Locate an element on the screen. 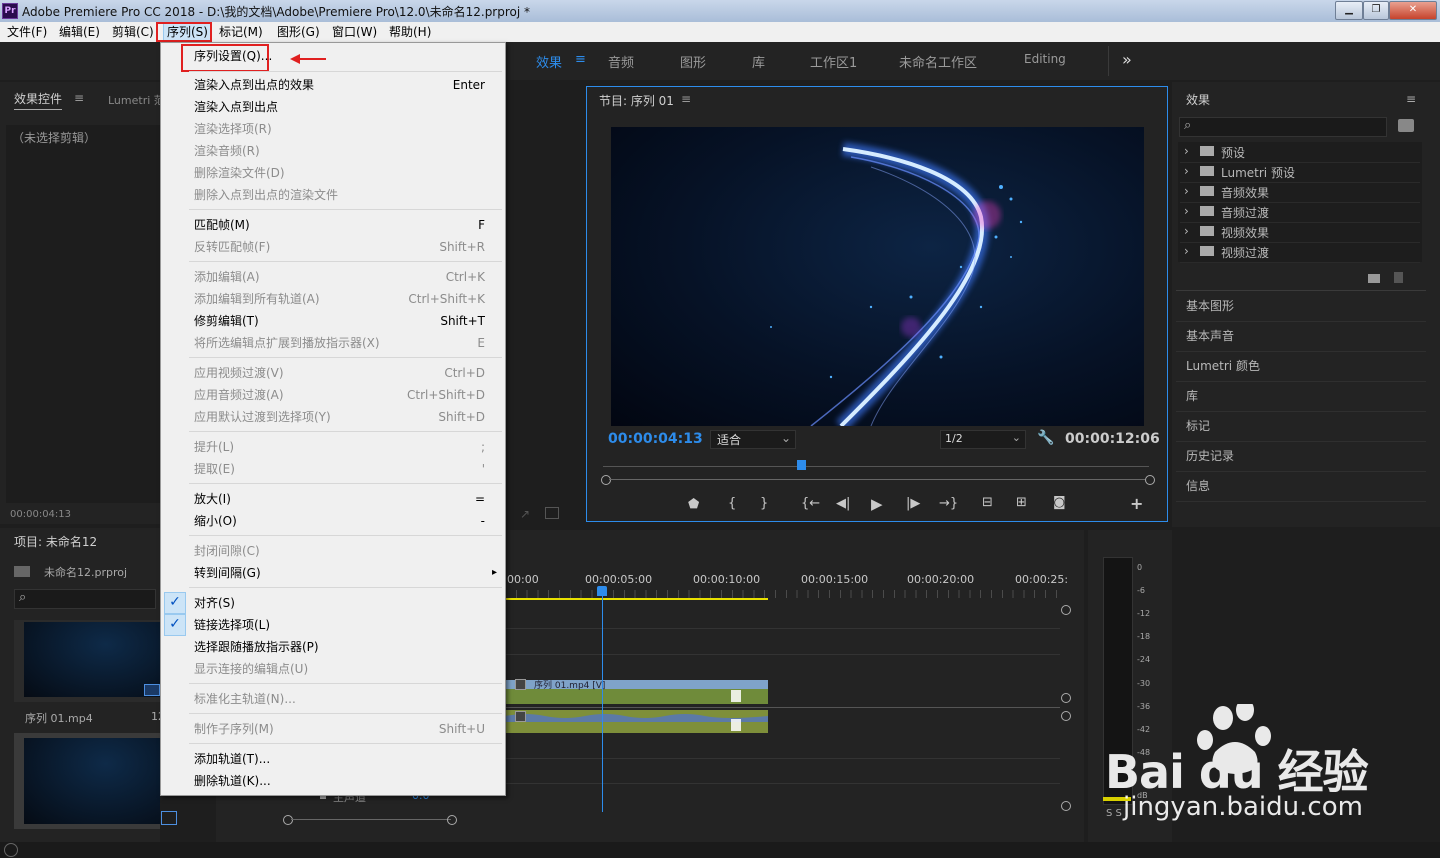  menu-item-add-edit: 添加编辑(A) is located at coordinates (227, 277).